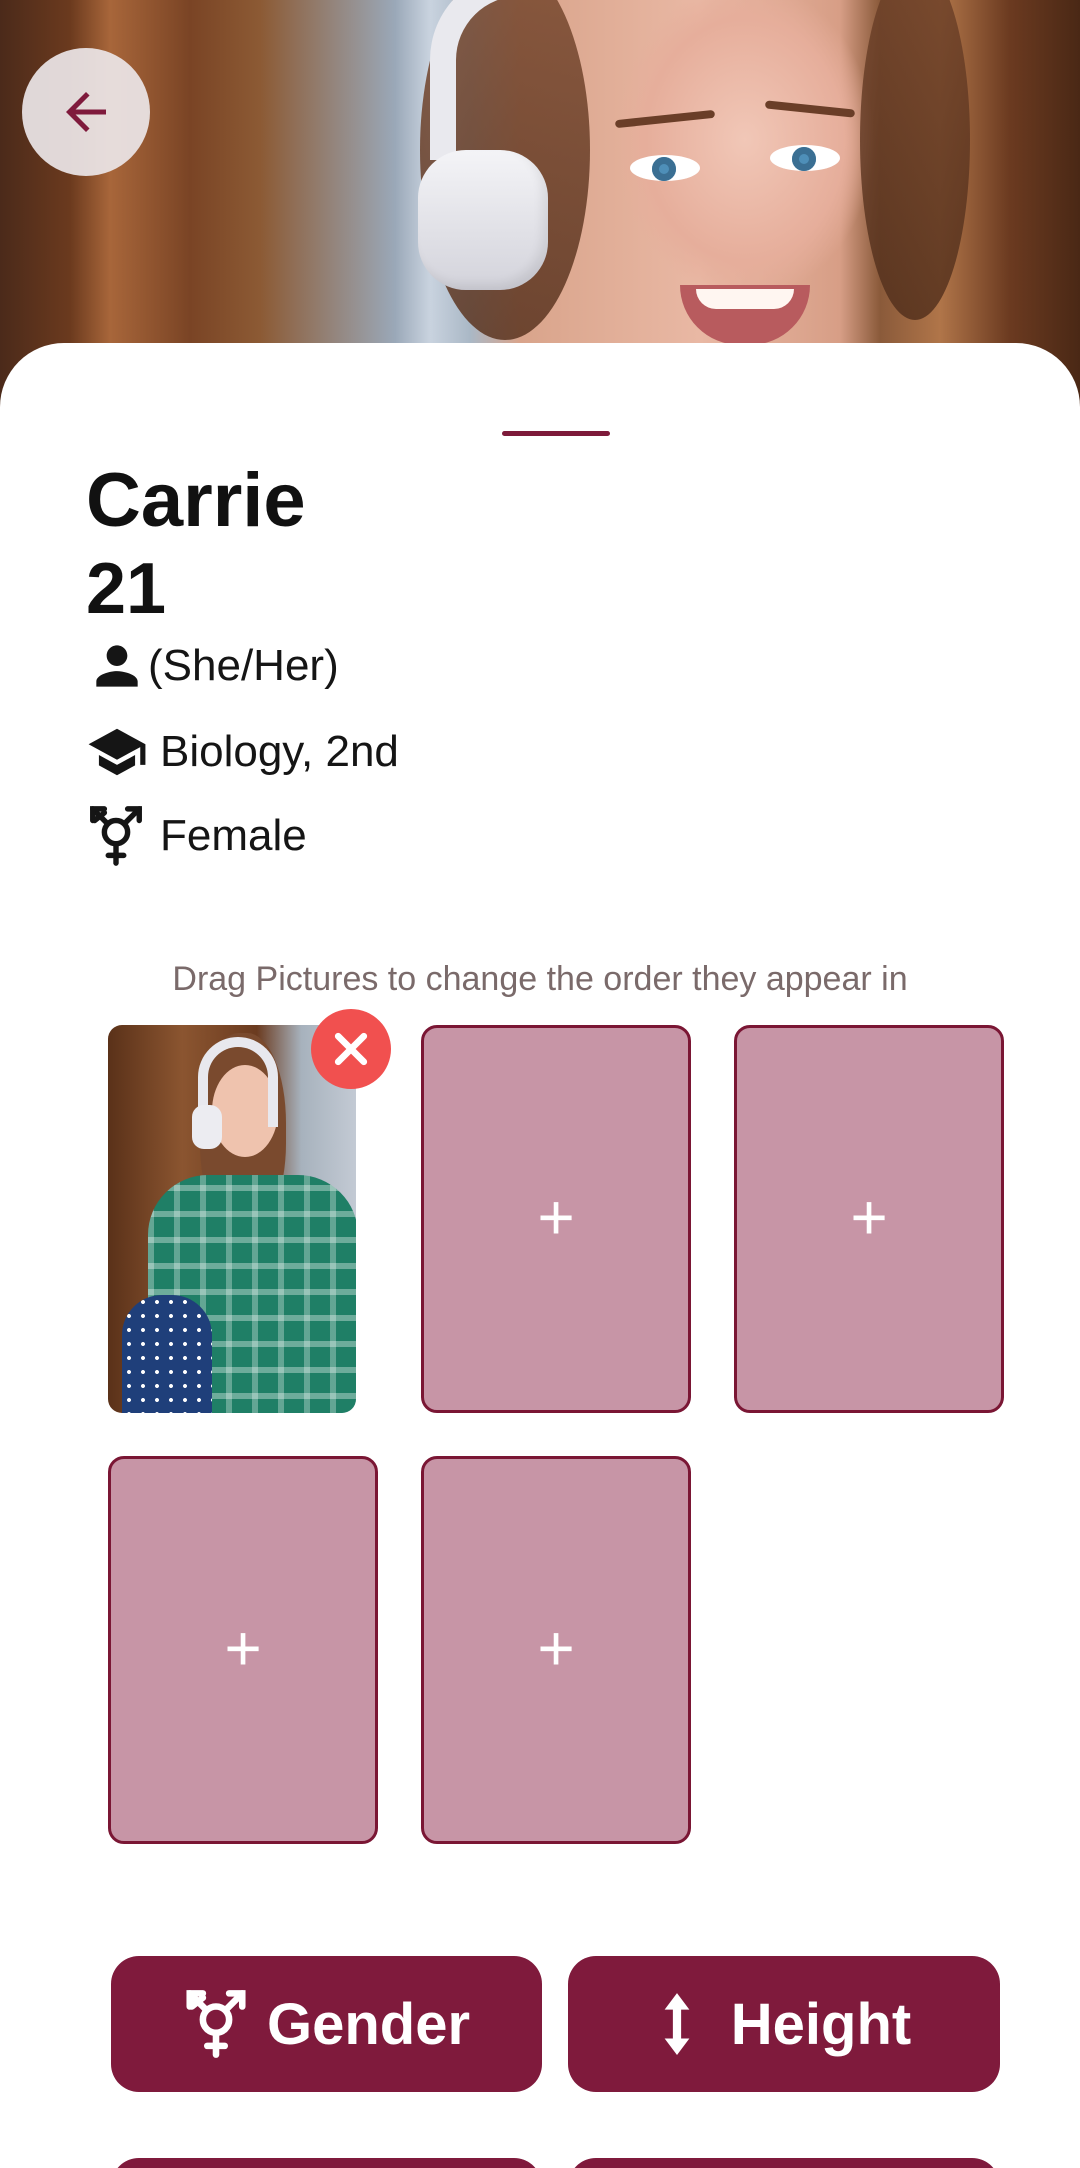  What do you see at coordinates (232, 1219) in the screenshot?
I see `profile-photo` at bounding box center [232, 1219].